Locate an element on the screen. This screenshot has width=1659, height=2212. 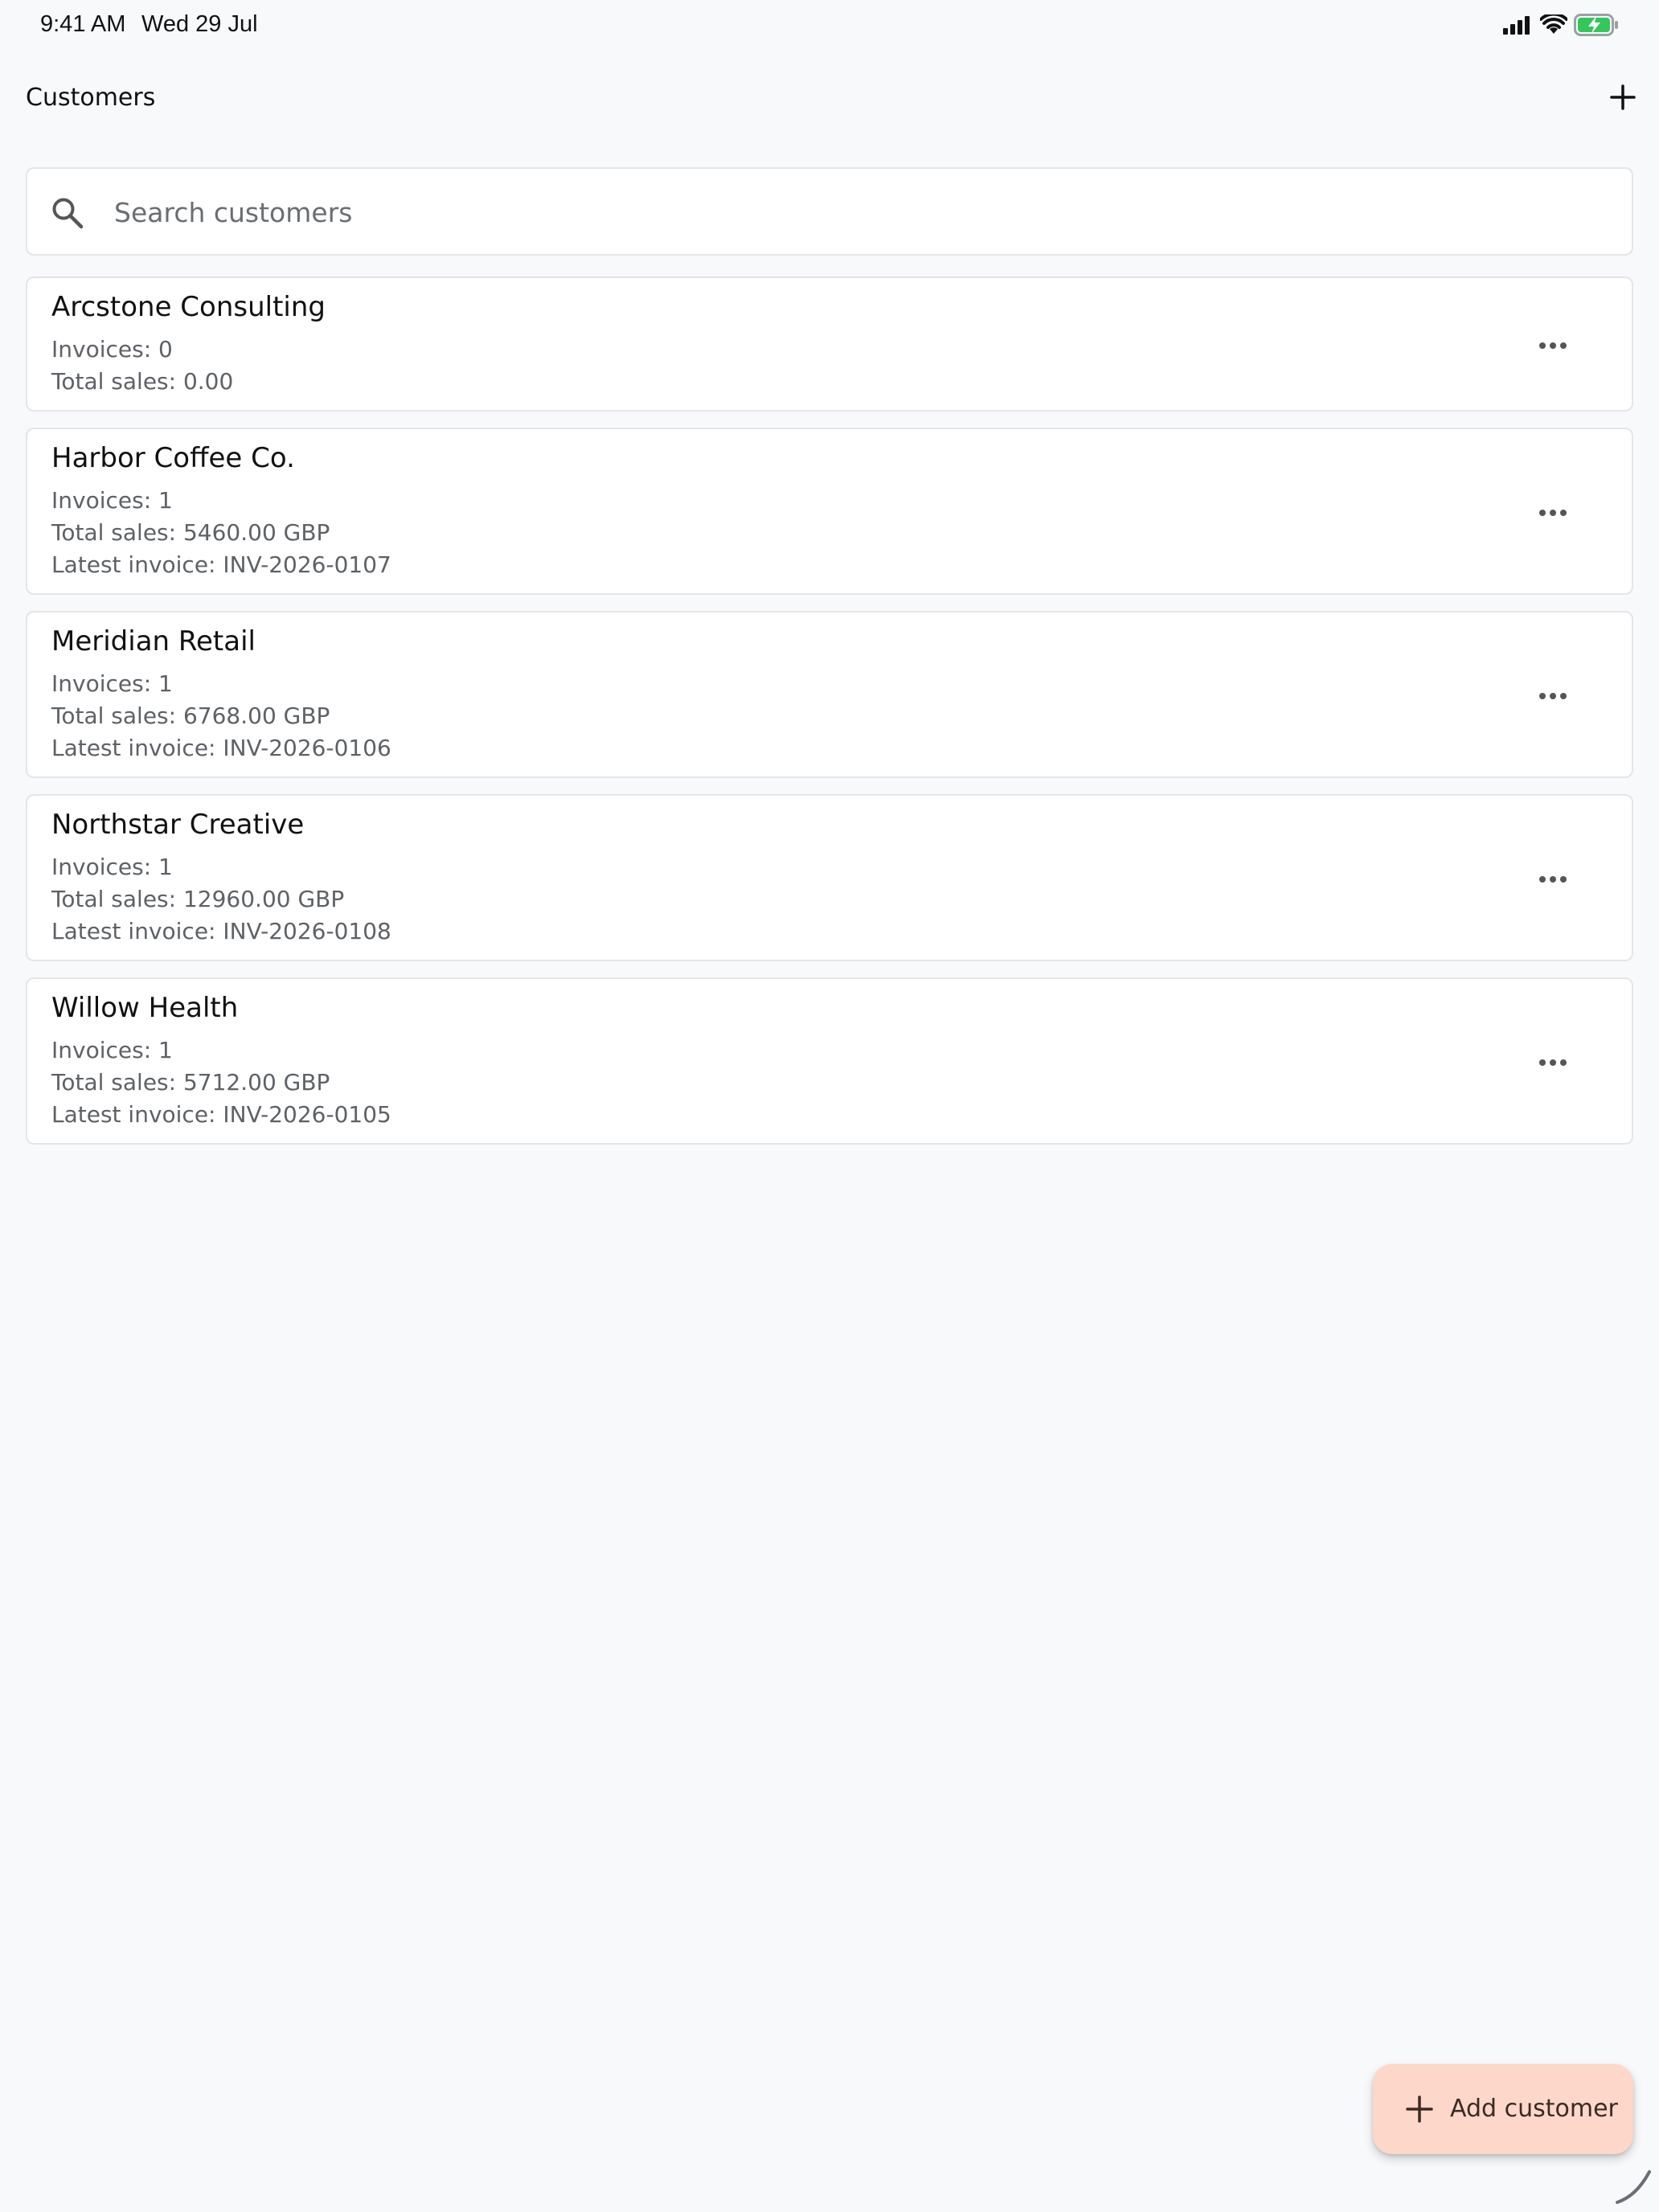
navigation-bar: Customers is located at coordinates (829, 97).